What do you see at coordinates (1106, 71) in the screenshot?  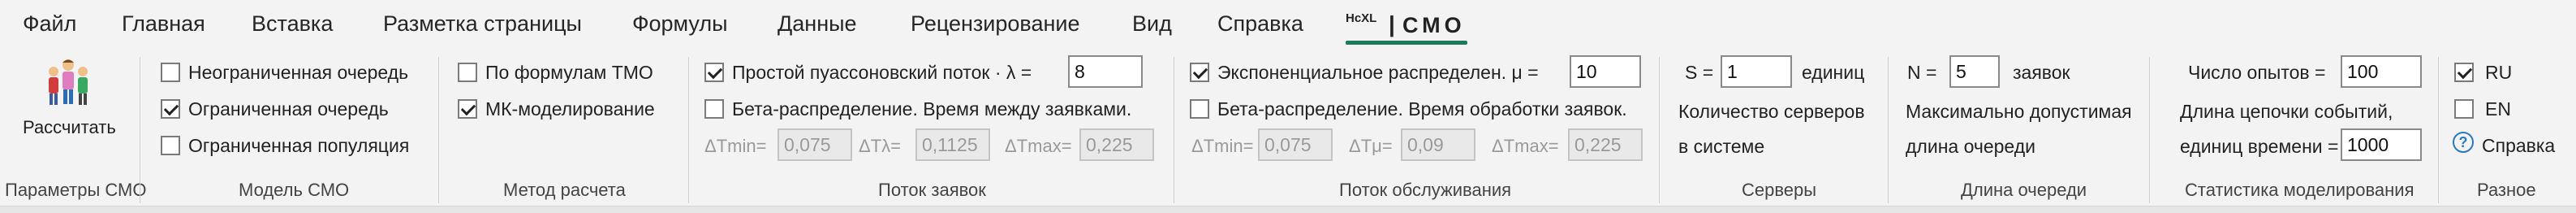 I see `lambda-input` at bounding box center [1106, 71].